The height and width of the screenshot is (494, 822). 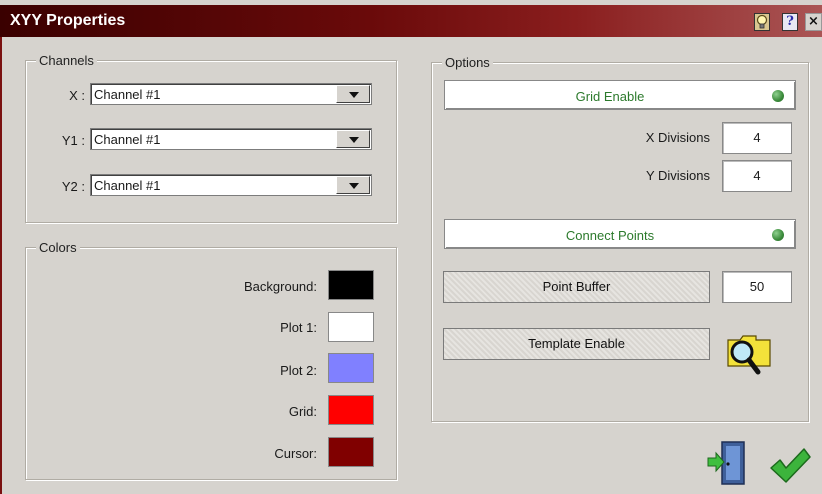 What do you see at coordinates (58, 247) in the screenshot?
I see `colors-legend: Colors` at bounding box center [58, 247].